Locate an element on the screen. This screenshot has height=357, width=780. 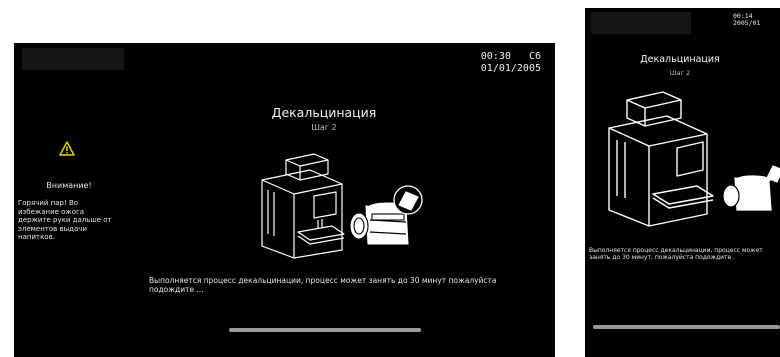
page-title: Декальцинация is located at coordinates (324, 112).